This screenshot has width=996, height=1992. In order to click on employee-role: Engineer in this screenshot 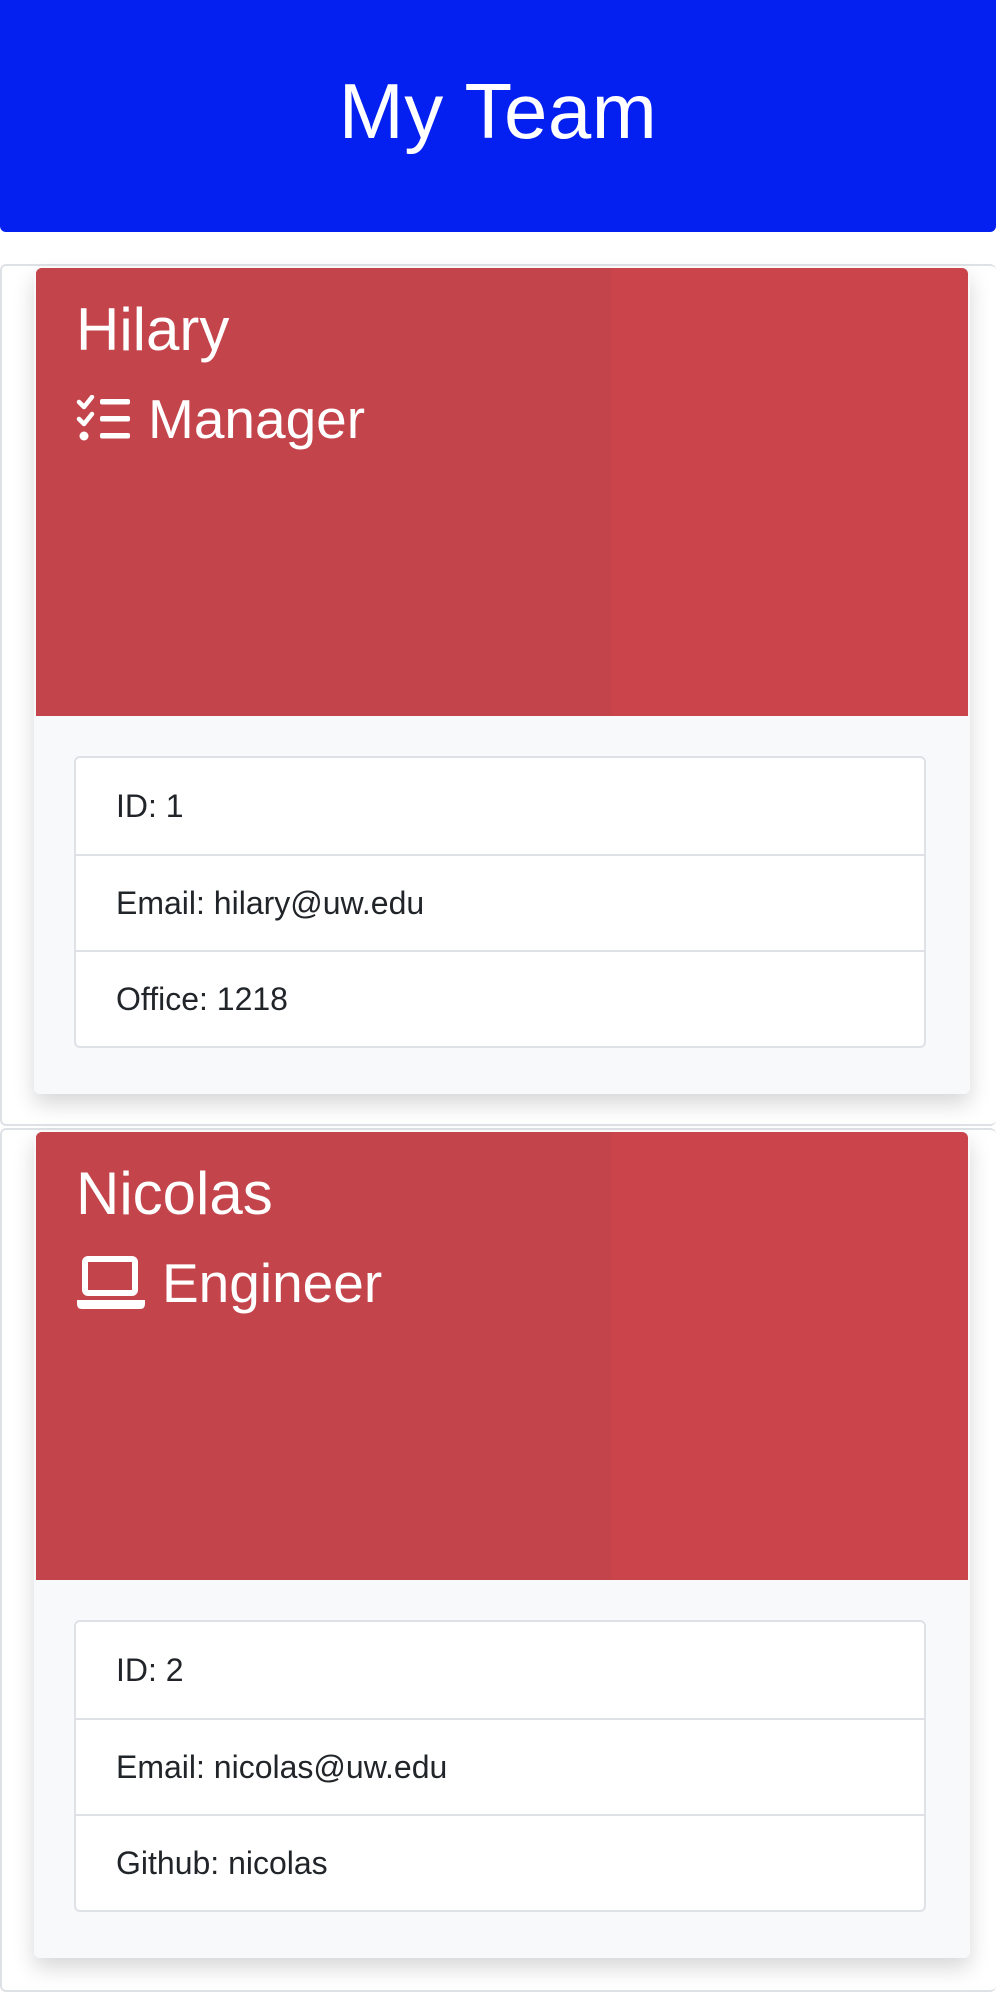, I will do `click(229, 1283)`.